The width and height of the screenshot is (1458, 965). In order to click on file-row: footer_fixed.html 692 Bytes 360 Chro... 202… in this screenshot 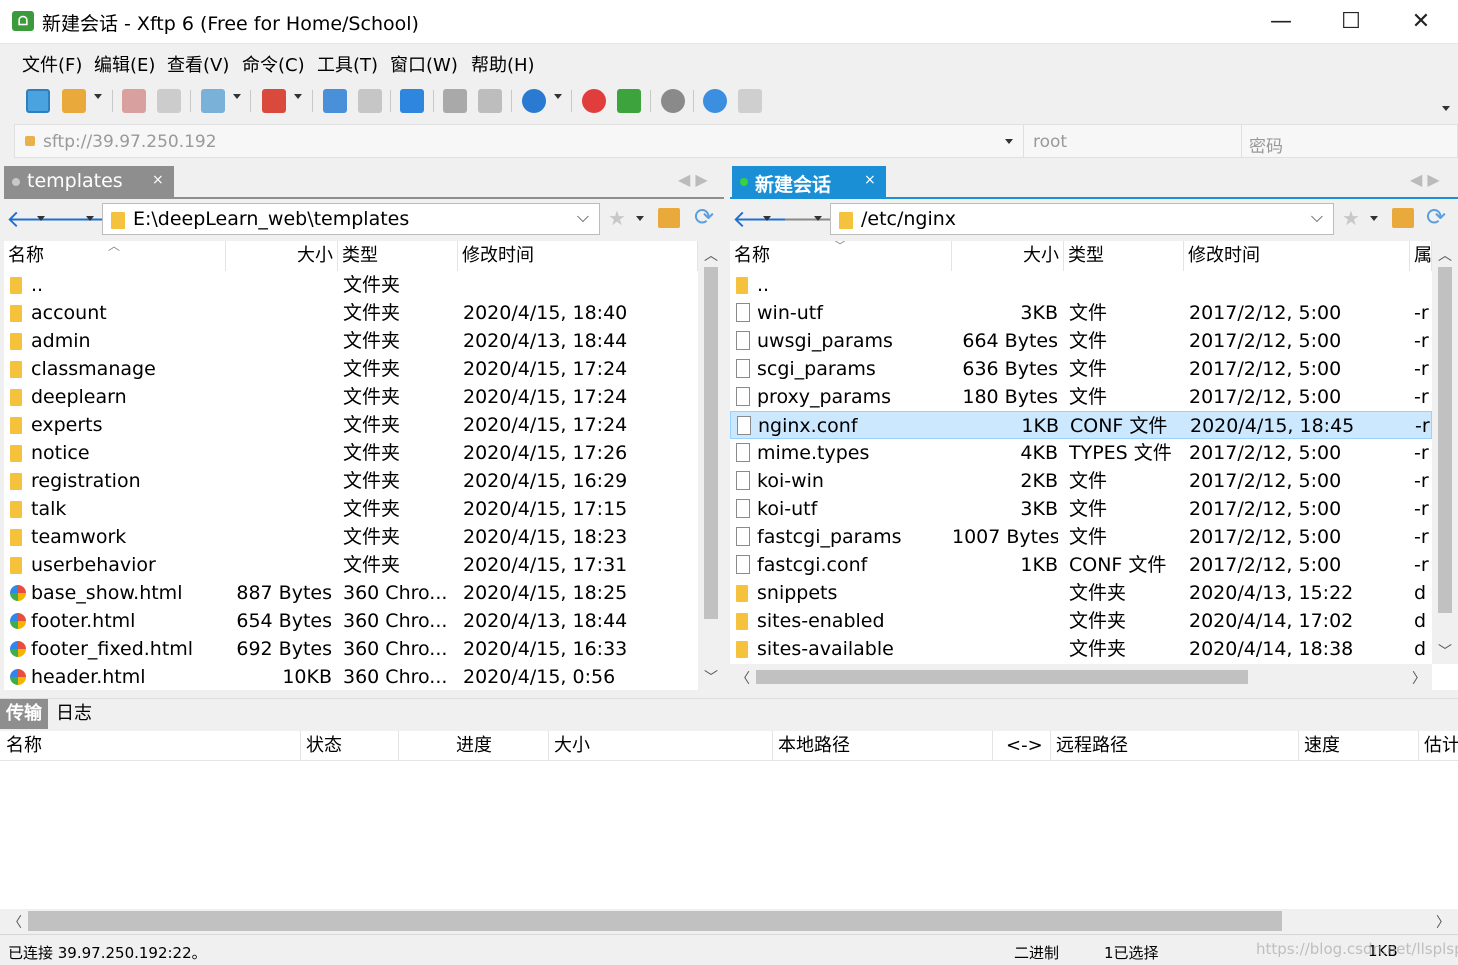, I will do `click(351, 649)`.